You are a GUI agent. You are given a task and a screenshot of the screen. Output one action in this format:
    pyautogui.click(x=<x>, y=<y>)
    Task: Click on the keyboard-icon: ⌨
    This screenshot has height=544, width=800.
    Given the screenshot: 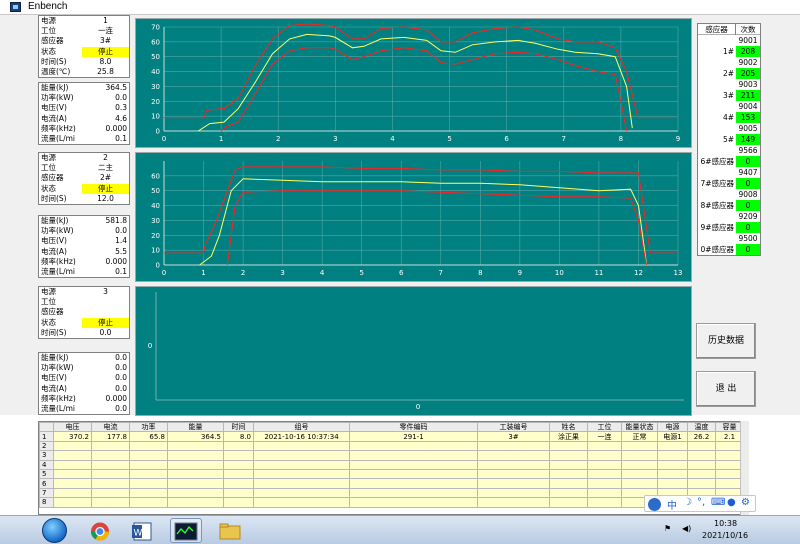 What is the action you would take?
    pyautogui.click(x=718, y=502)
    